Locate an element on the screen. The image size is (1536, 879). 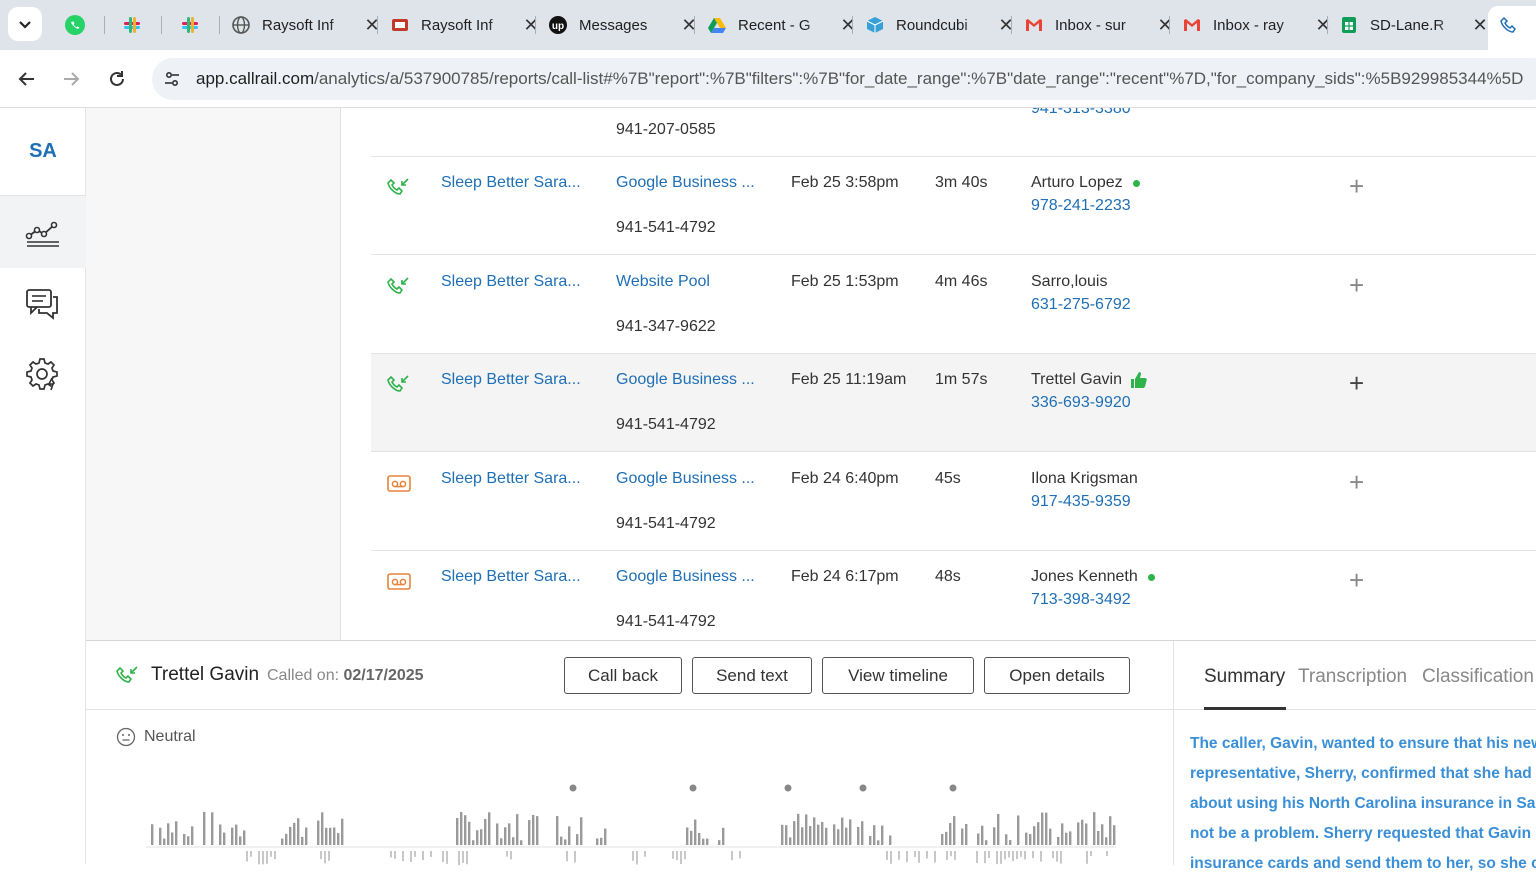
tab-search-button is located at coordinates (25, 24).